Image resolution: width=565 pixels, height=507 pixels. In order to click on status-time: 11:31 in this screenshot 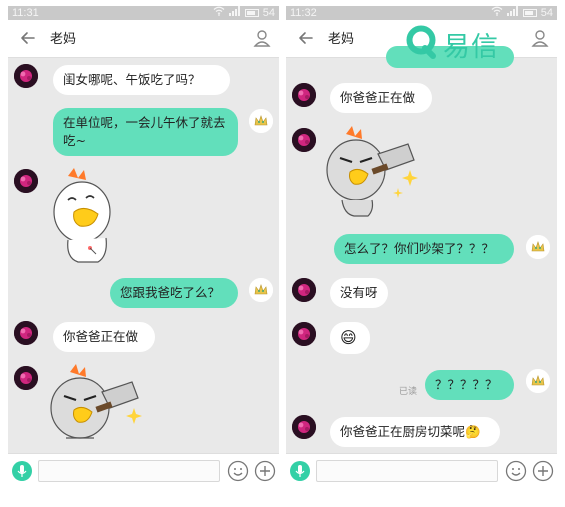, I will do `click(25, 13)`.